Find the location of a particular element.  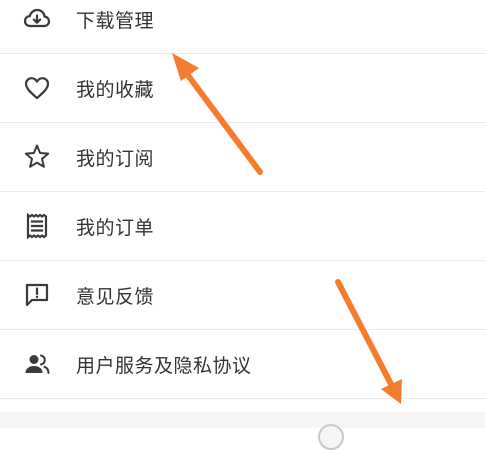

receipt-icon is located at coordinates (37, 226).